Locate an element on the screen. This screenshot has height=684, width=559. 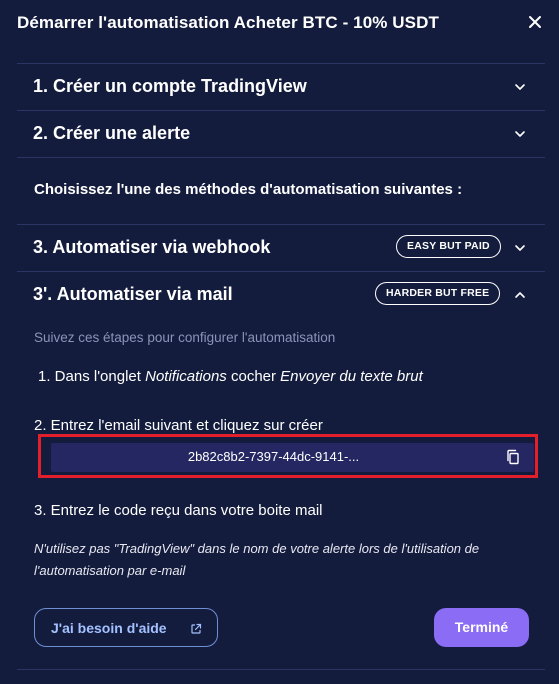
accordion-item-label: 2. Créer une alerte is located at coordinates (112, 133).